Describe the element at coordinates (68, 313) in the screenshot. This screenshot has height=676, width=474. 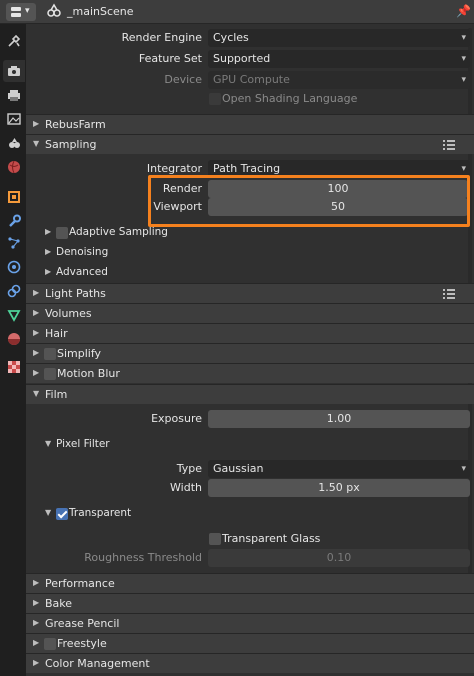
I see `section-title: Volumes` at that location.